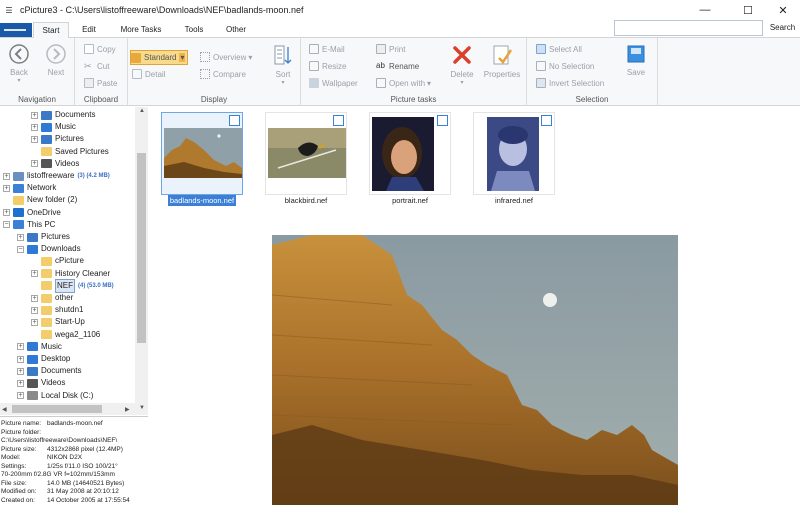 This screenshot has height=505, width=800. Describe the element at coordinates (410, 153) in the screenshot. I see `thumbnail-portrait` at that location.